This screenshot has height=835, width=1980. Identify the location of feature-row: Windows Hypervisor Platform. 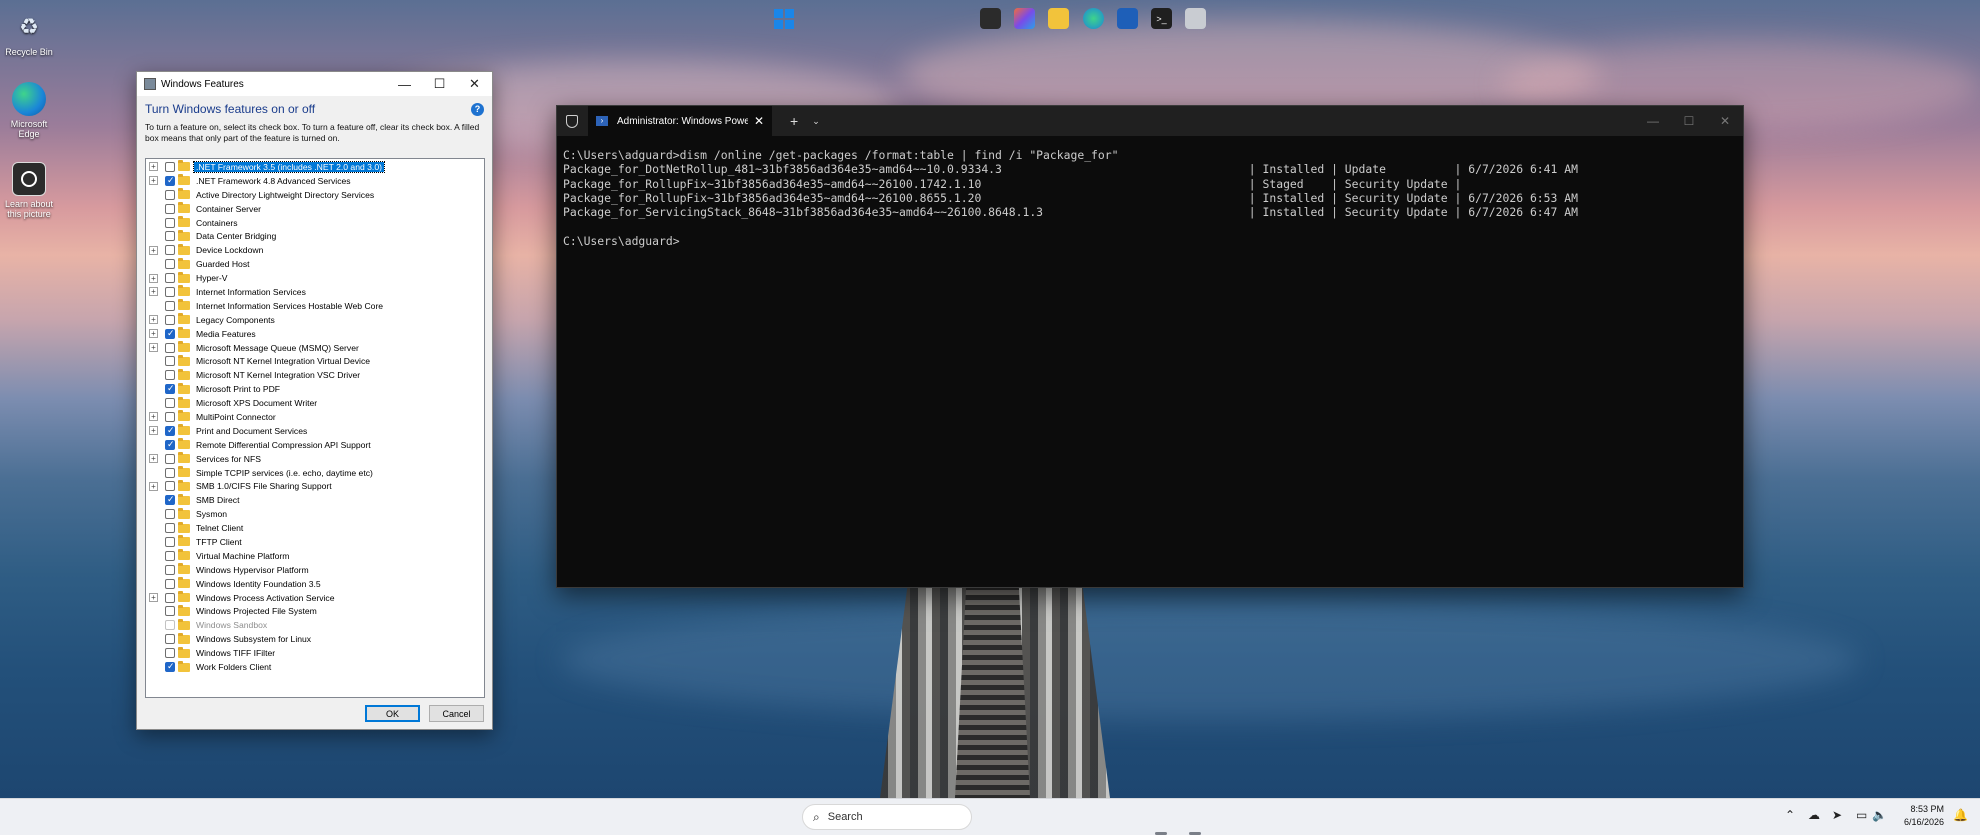
(315, 570).